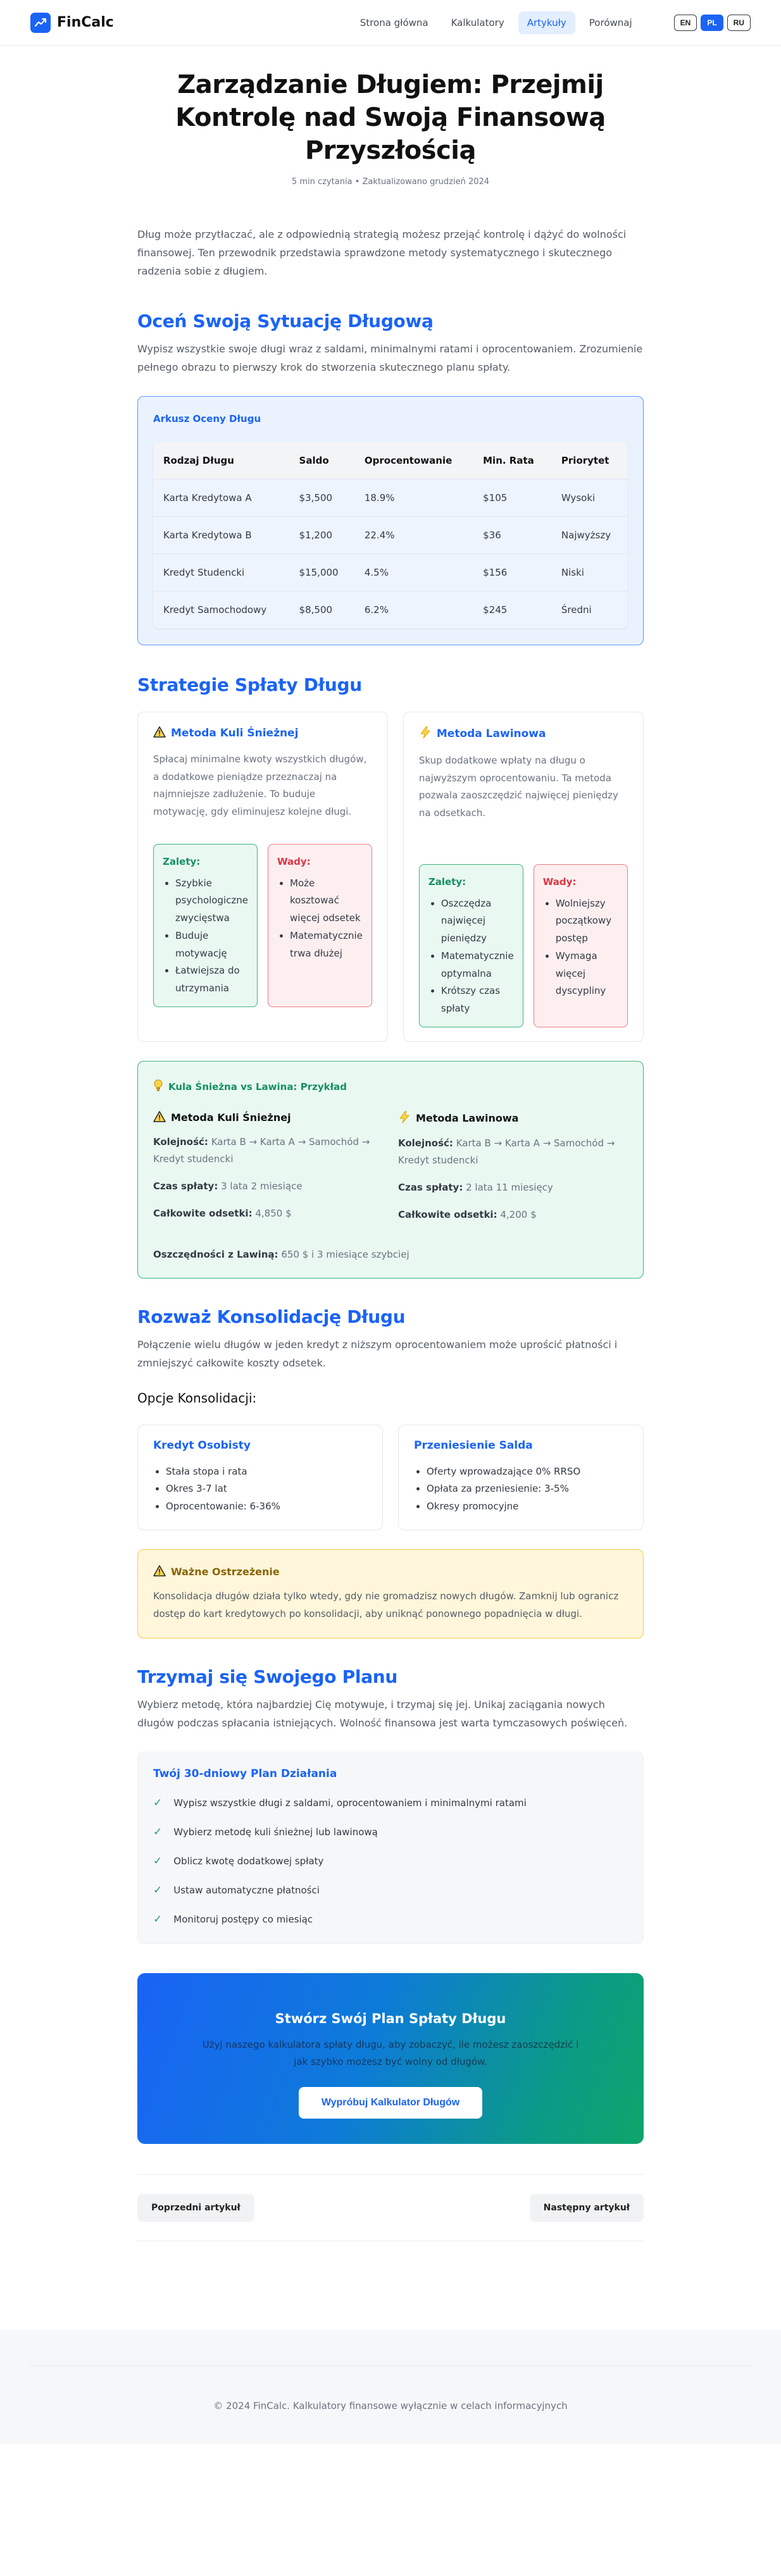 The image size is (781, 2576). Describe the element at coordinates (158, 1832) in the screenshot. I see `check-icon: ✓` at that location.